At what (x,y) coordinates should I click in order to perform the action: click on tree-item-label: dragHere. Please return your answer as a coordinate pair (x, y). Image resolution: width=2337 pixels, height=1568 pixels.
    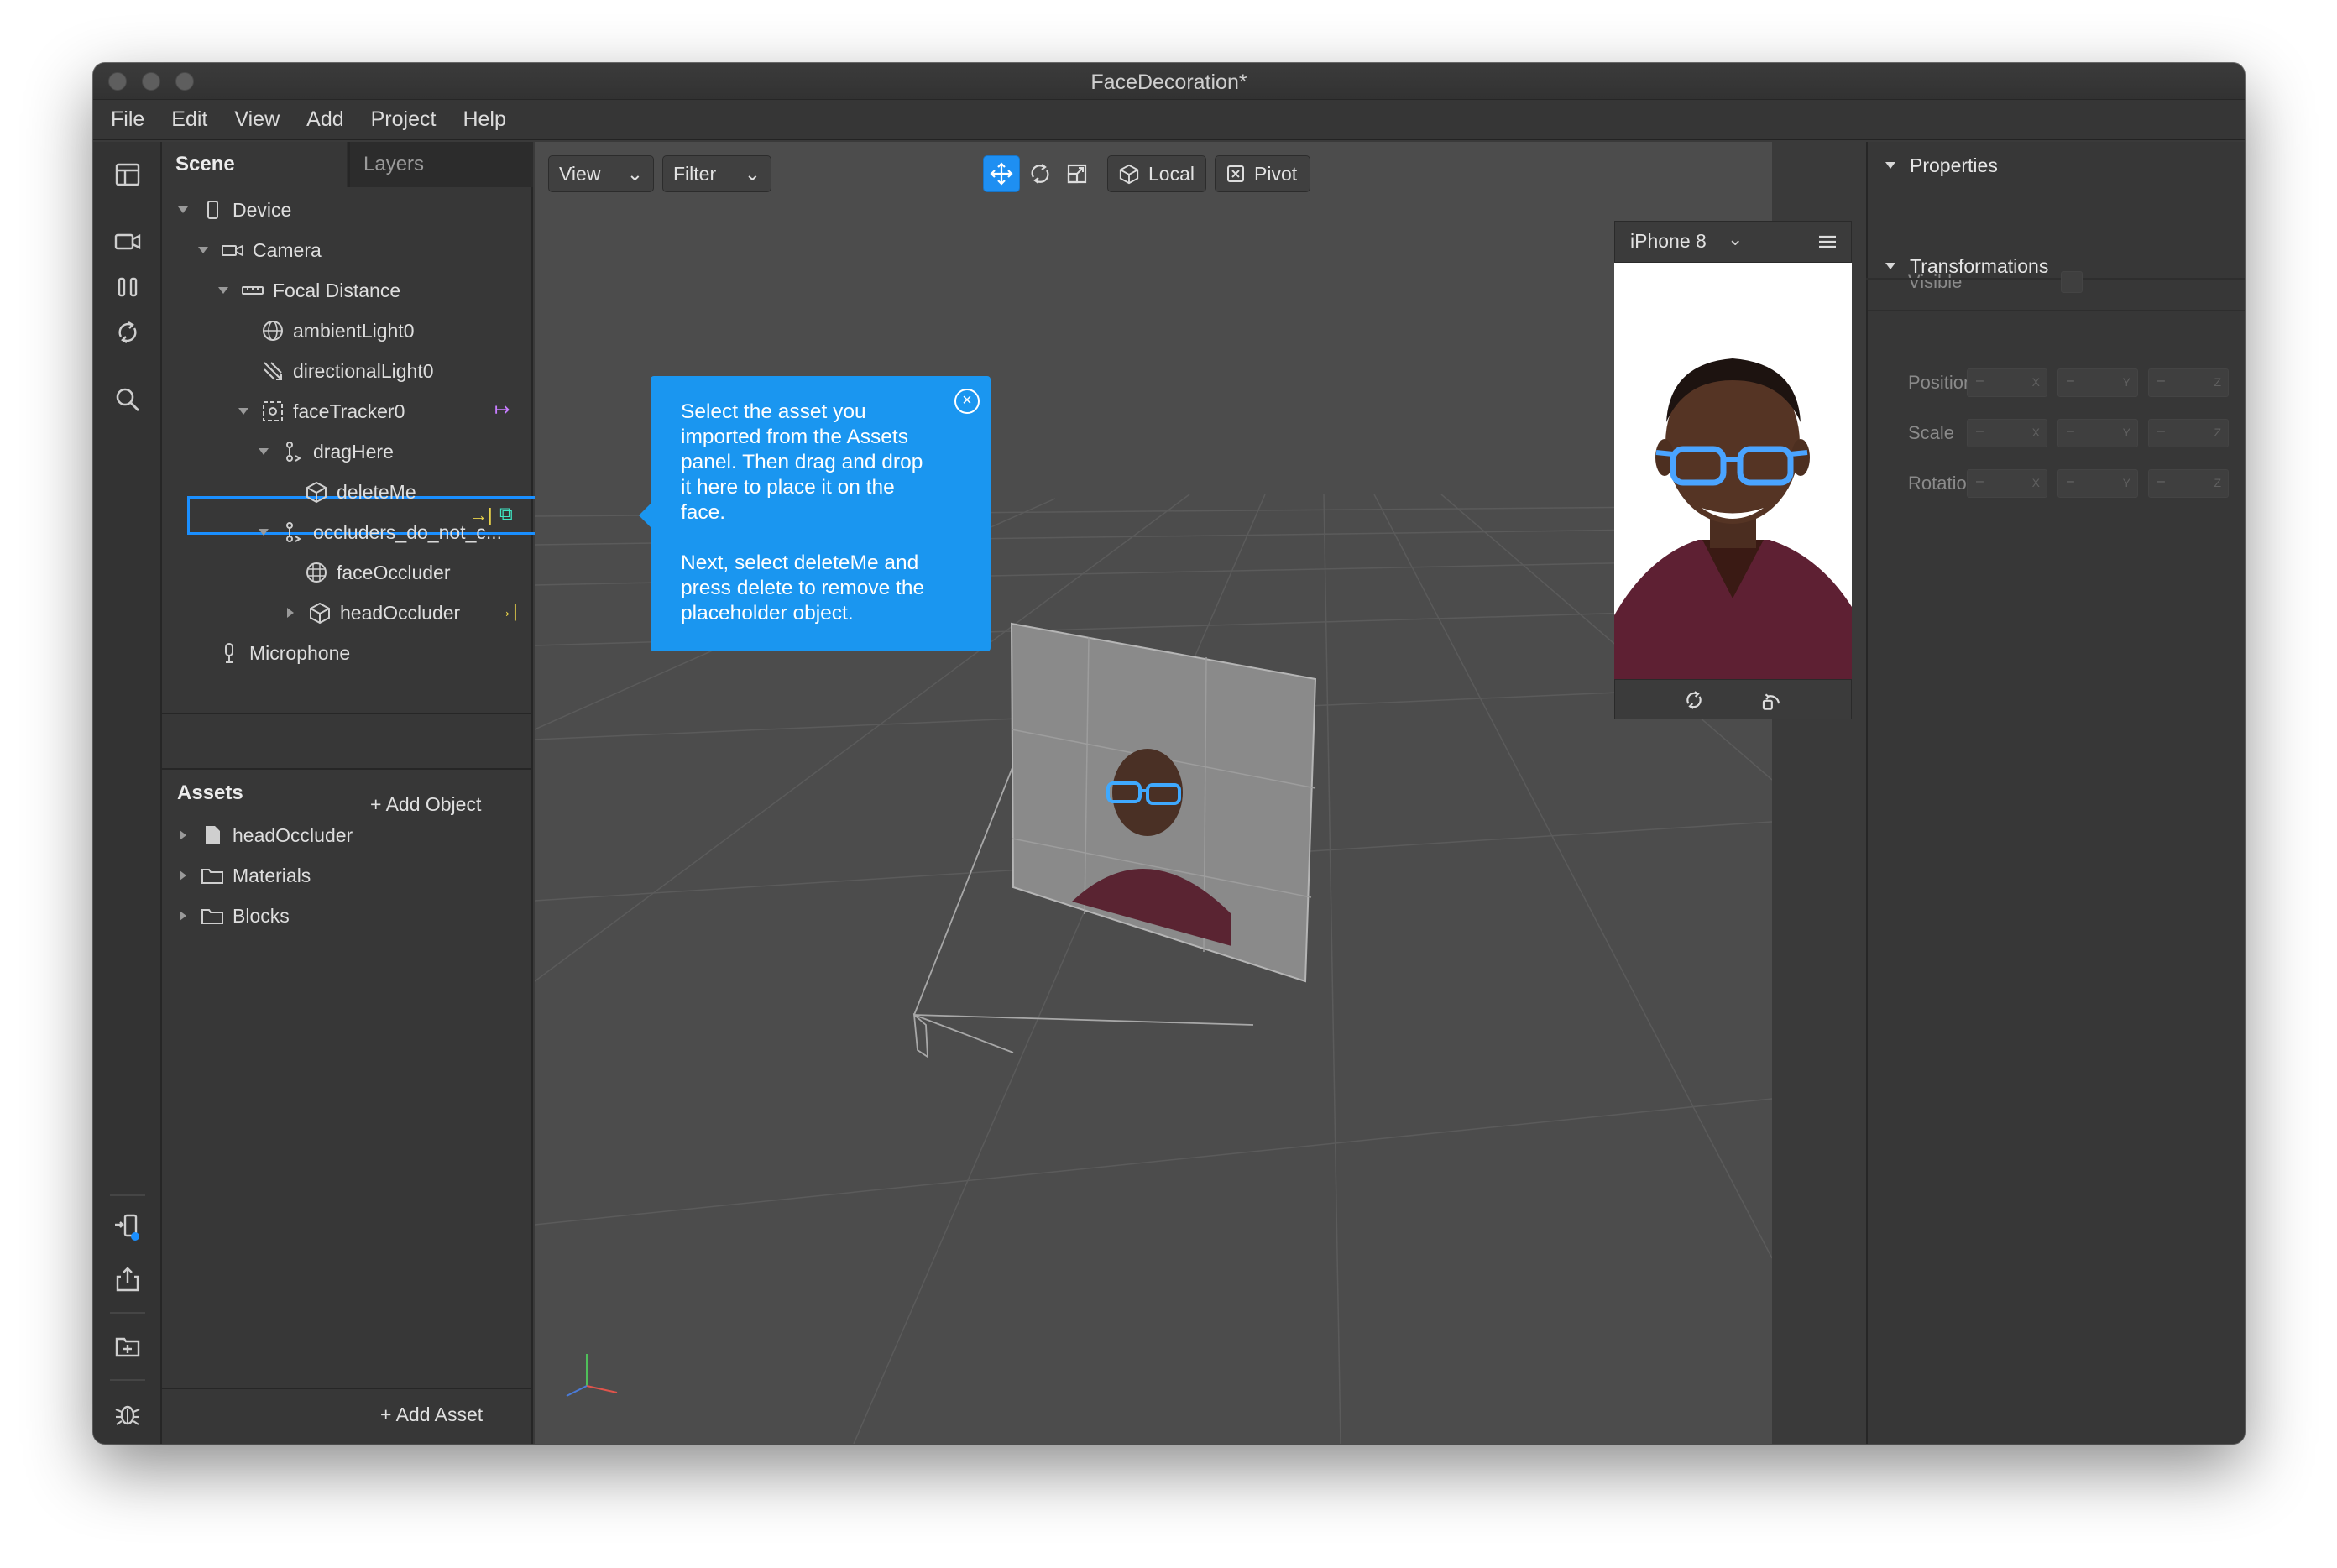
    Looking at the image, I should click on (354, 451).